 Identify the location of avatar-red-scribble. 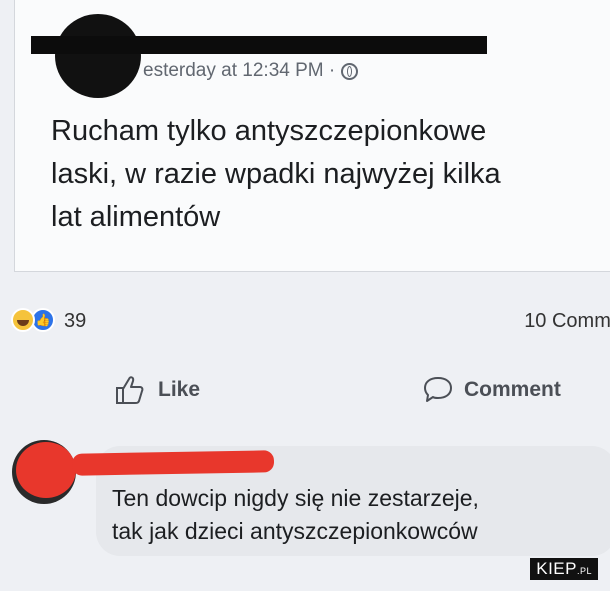
(46, 470).